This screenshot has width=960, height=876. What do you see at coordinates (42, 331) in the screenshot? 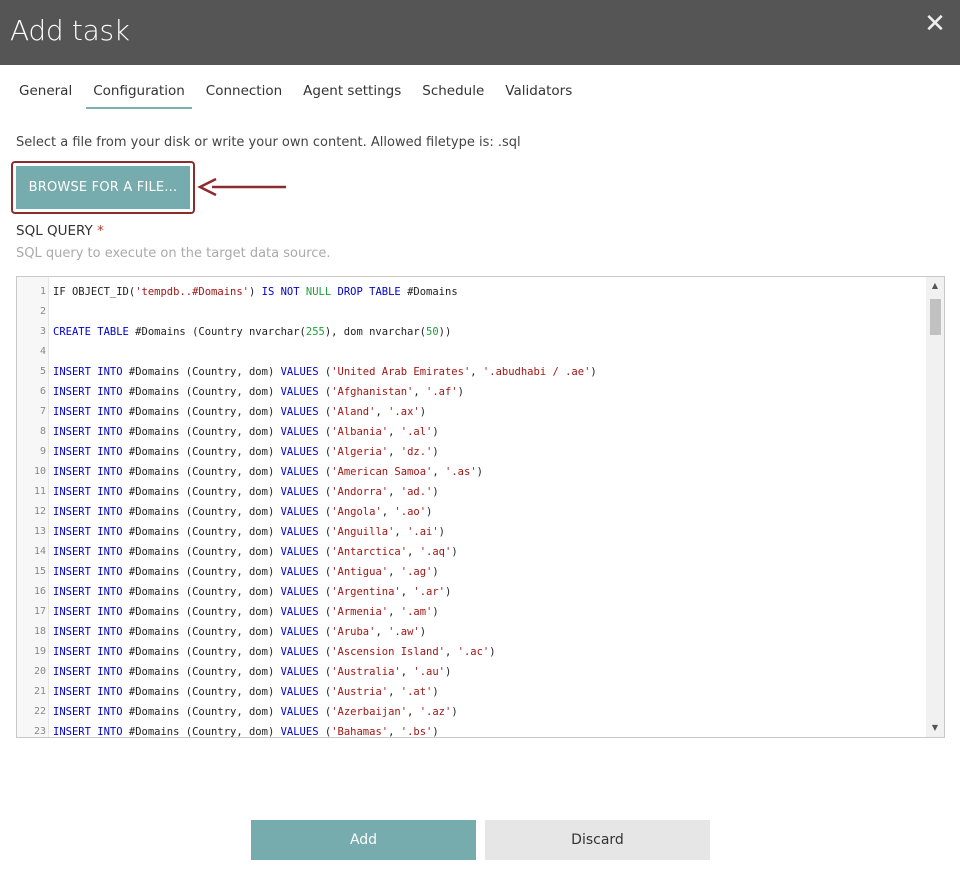
I see `line-number: 3` at bounding box center [42, 331].